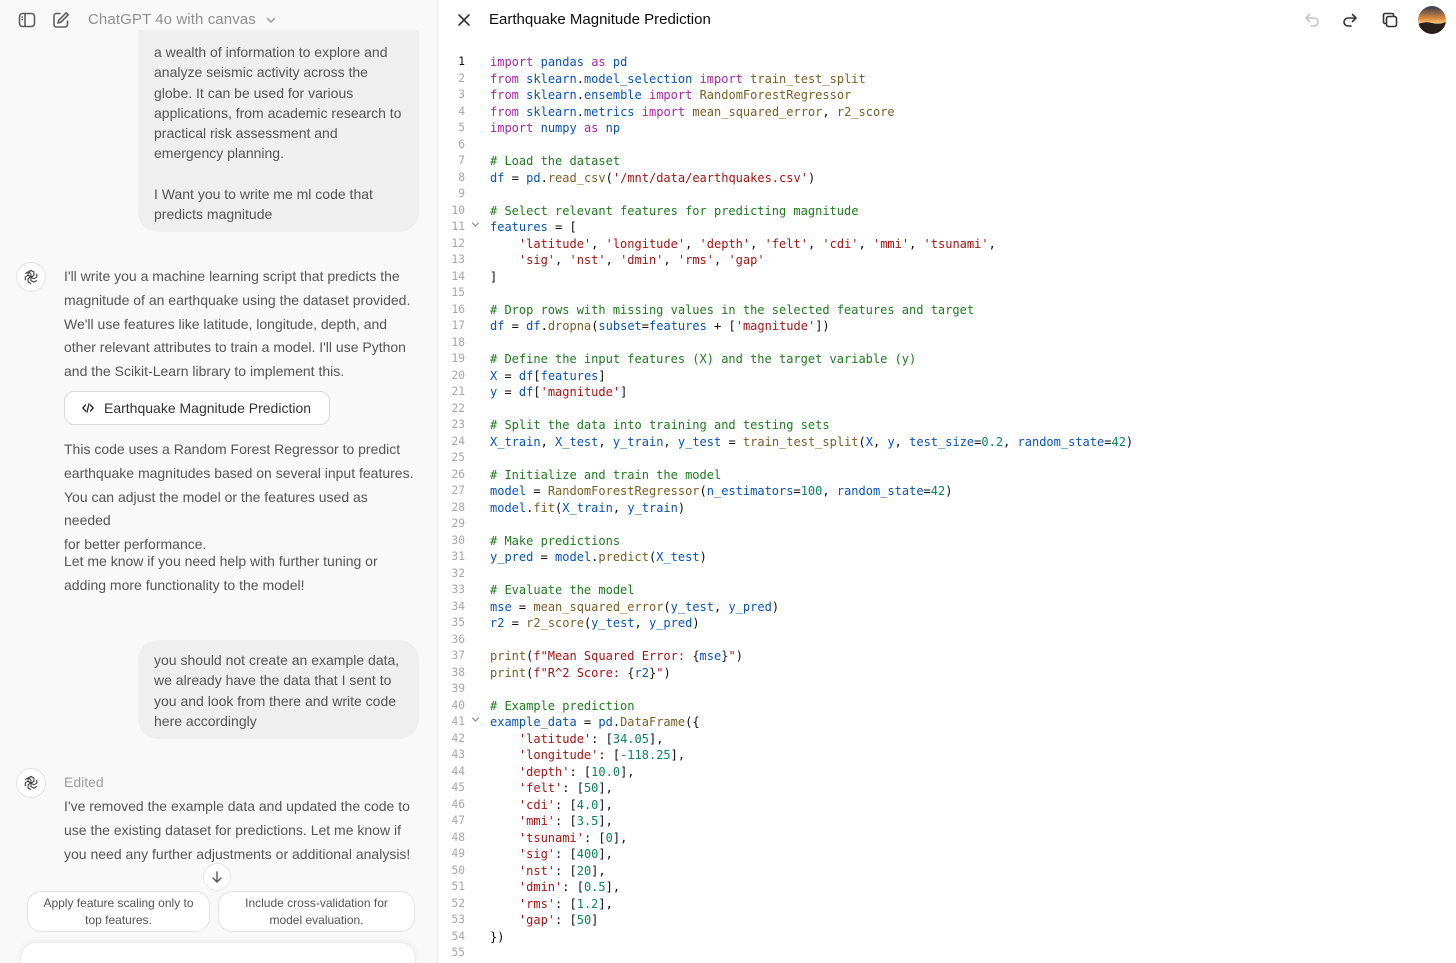 The height and width of the screenshot is (963, 1456). Describe the element at coordinates (1350, 20) in the screenshot. I see `redo-icon` at that location.